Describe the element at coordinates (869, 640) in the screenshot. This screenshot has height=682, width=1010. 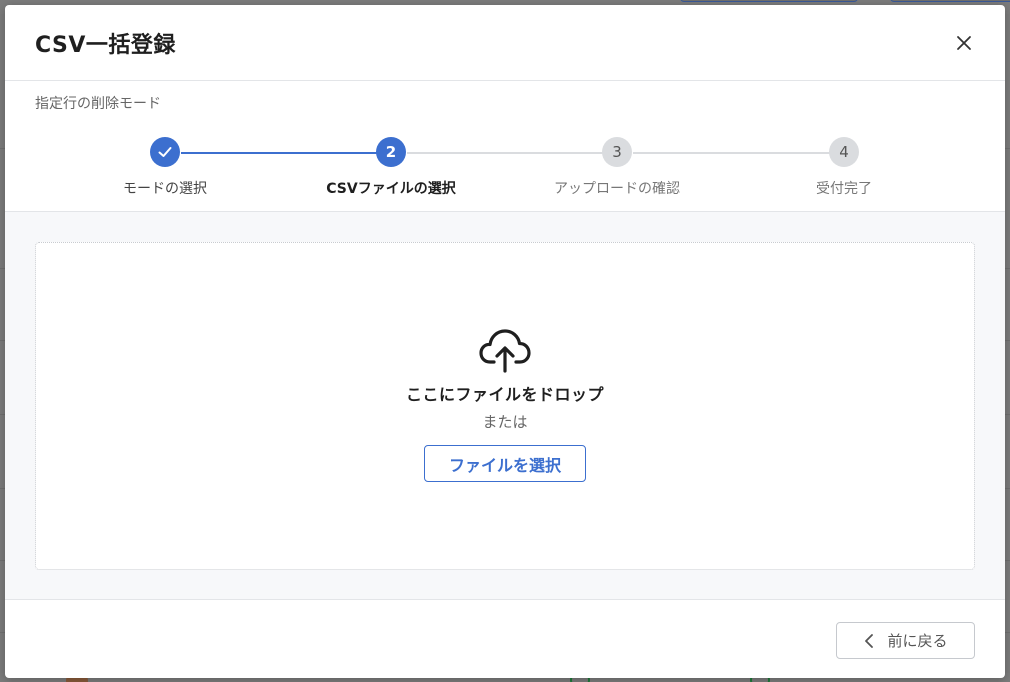
I see `chevron-left-icon` at that location.